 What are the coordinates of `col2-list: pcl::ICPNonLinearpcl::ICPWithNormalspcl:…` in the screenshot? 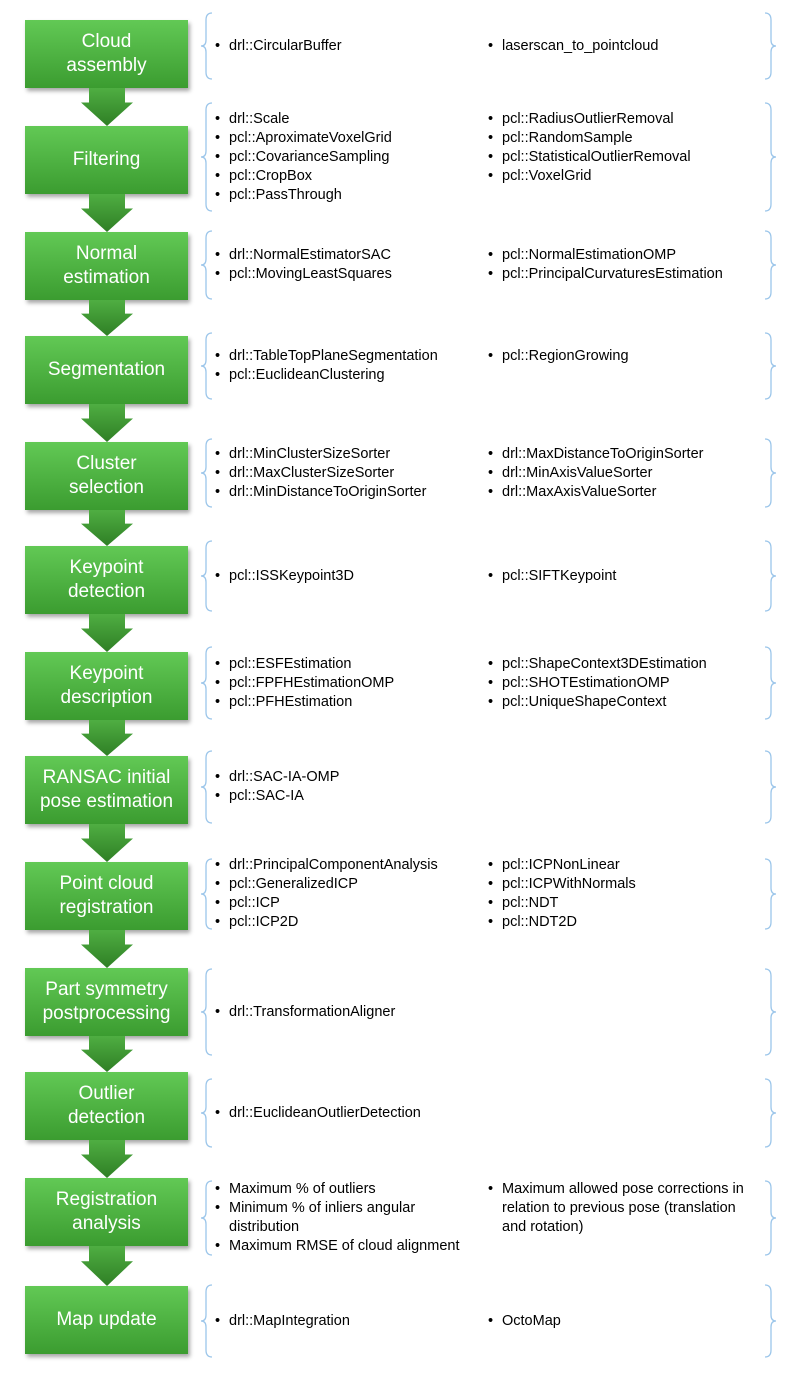 It's located at (623, 894).